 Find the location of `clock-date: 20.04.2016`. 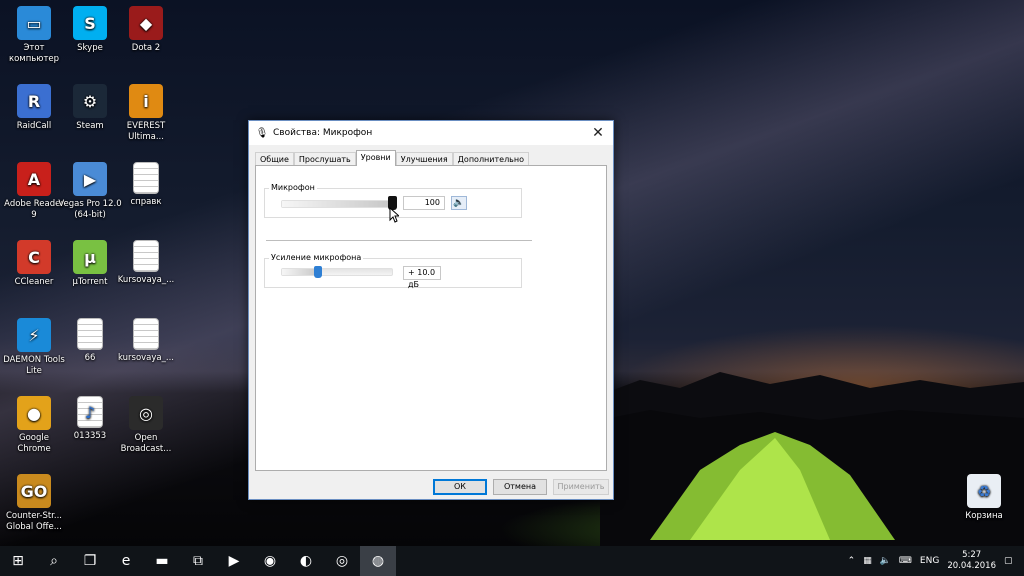

clock-date: 20.04.2016 is located at coordinates (971, 566).